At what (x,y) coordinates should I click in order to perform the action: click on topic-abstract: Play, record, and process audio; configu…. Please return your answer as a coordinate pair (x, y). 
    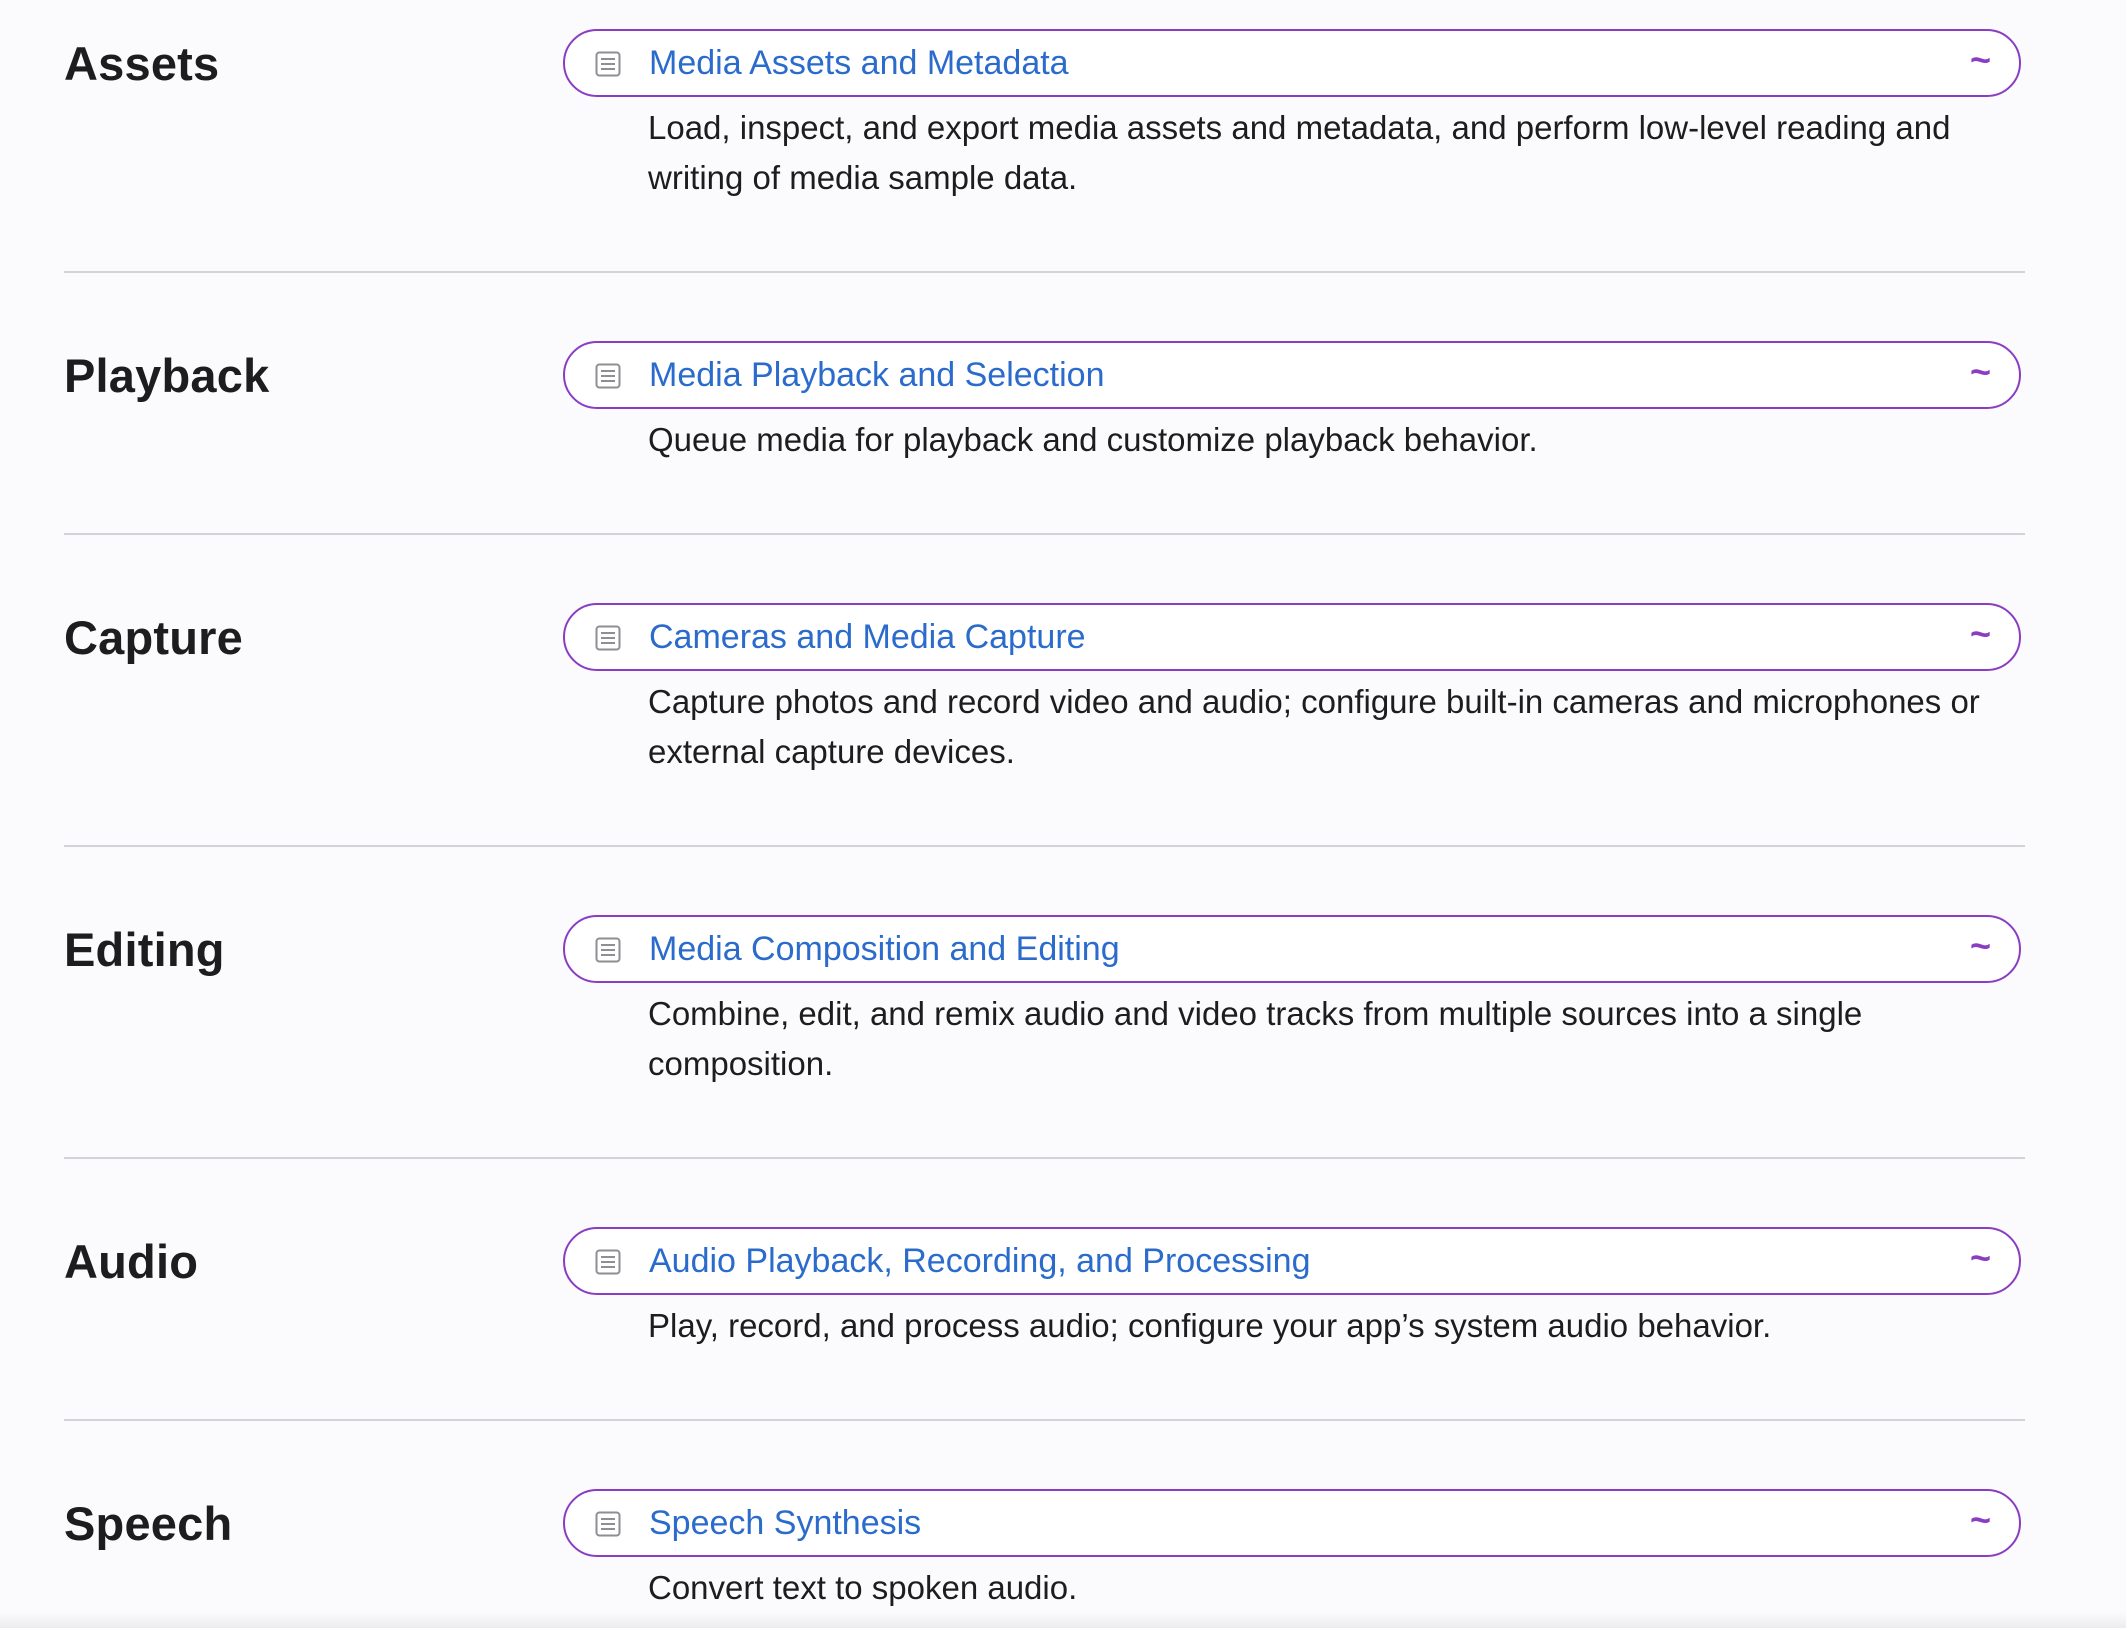
    Looking at the image, I should click on (1210, 1325).